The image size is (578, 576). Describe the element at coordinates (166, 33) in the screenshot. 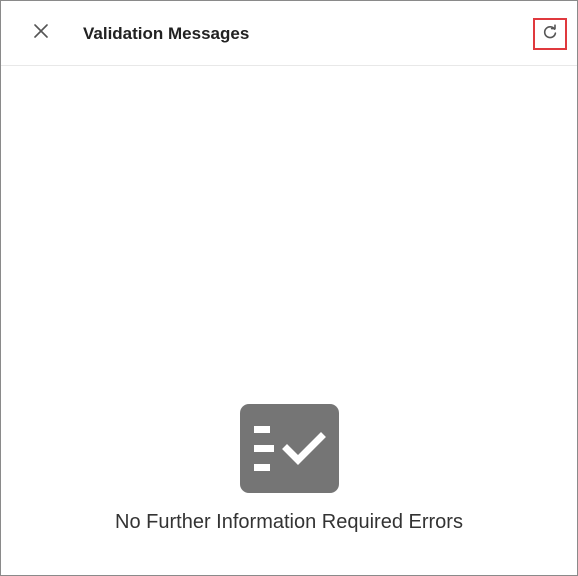

I see `panel-title: Validation Messages` at that location.